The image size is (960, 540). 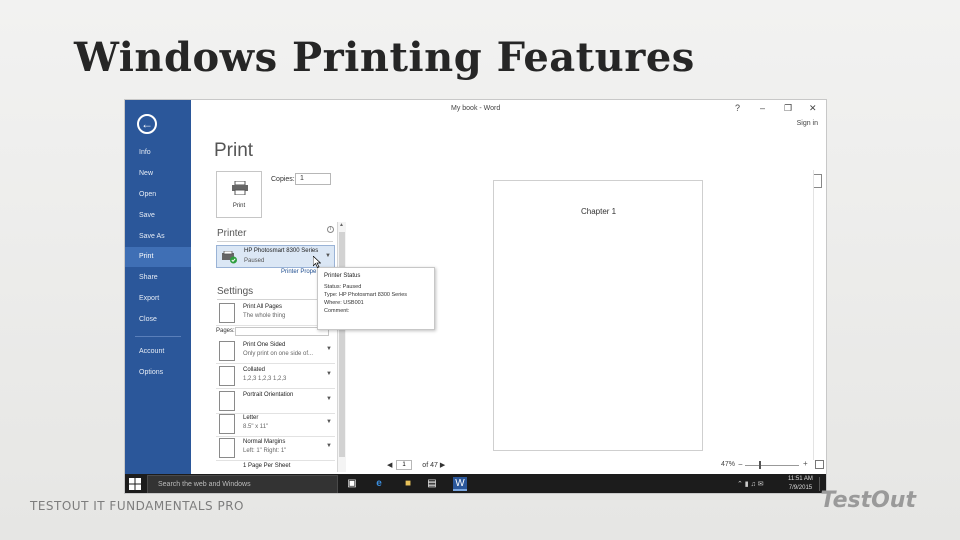 I want to click on word-icon: W, so click(x=460, y=484).